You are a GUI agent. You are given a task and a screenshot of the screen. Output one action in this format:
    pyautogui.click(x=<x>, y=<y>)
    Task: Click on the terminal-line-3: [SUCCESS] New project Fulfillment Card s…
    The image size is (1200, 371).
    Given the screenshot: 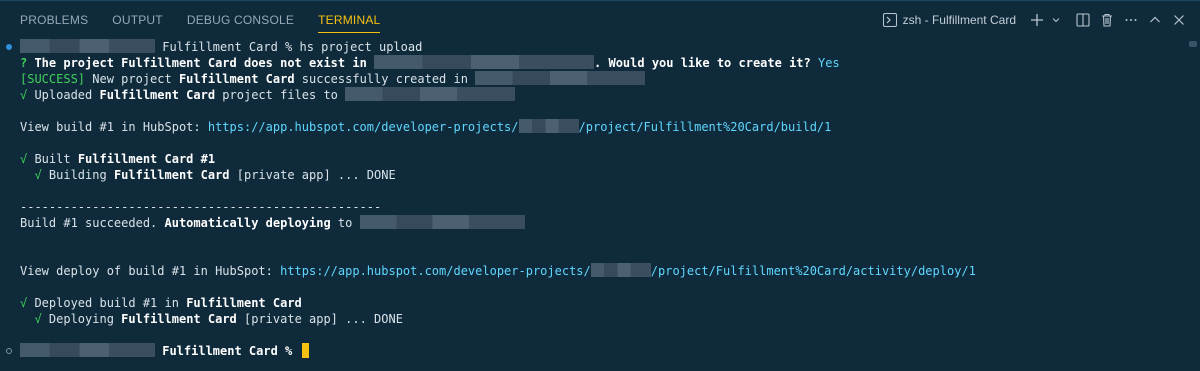 What is the action you would take?
    pyautogui.click(x=333, y=79)
    